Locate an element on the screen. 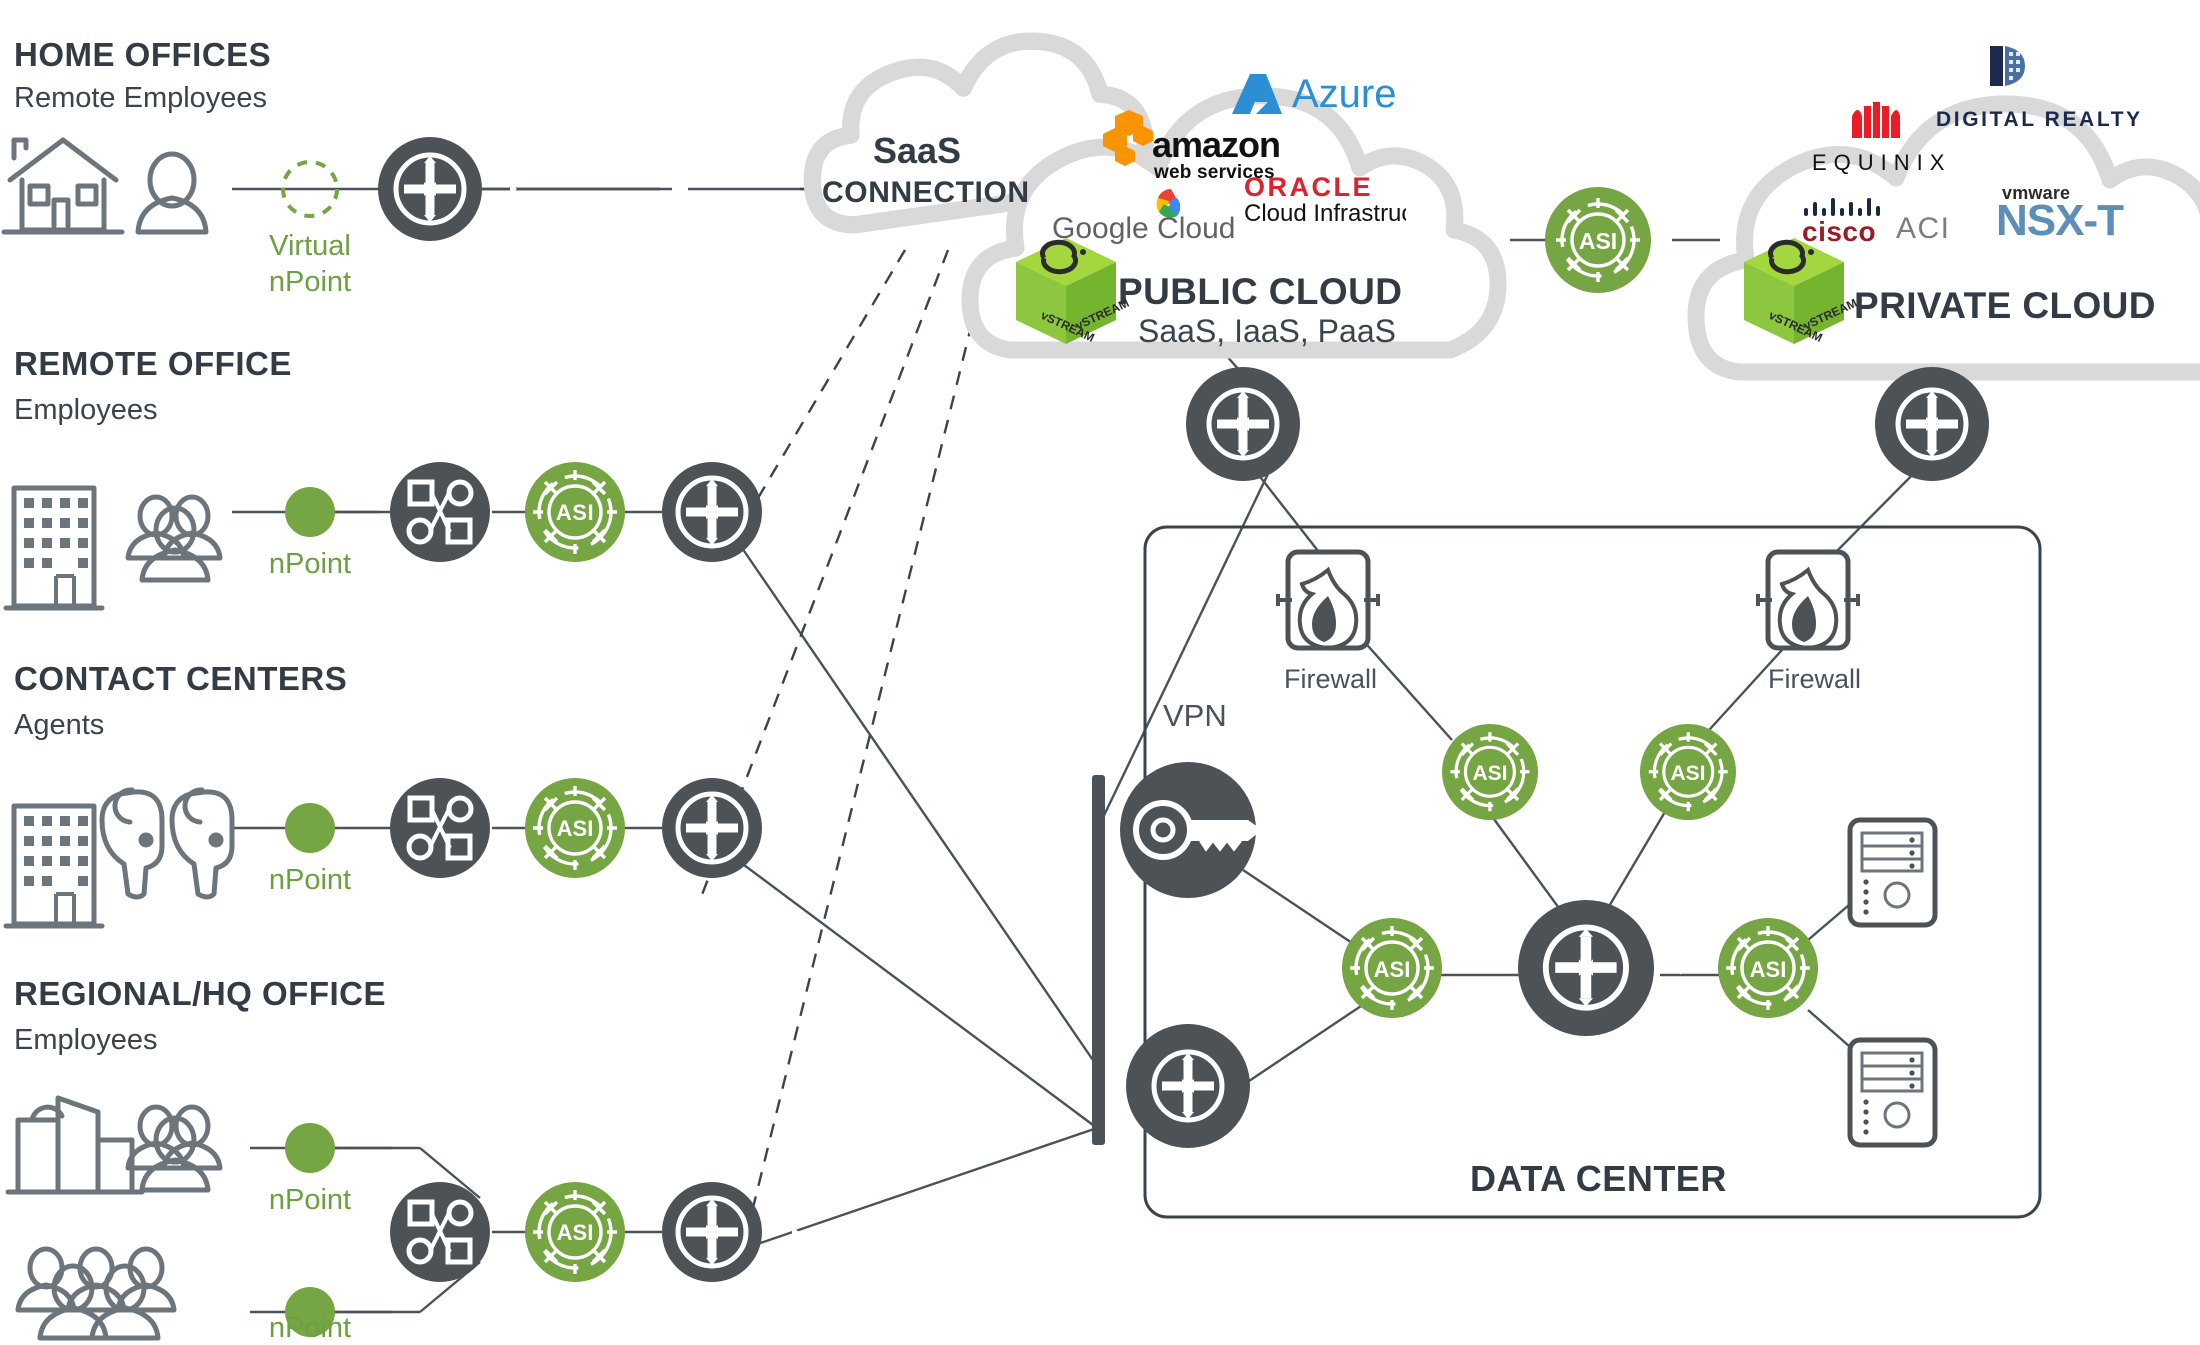 The height and width of the screenshot is (1345, 2200). oracle-wordmark: ORACLE is located at coordinates (1308, 187).